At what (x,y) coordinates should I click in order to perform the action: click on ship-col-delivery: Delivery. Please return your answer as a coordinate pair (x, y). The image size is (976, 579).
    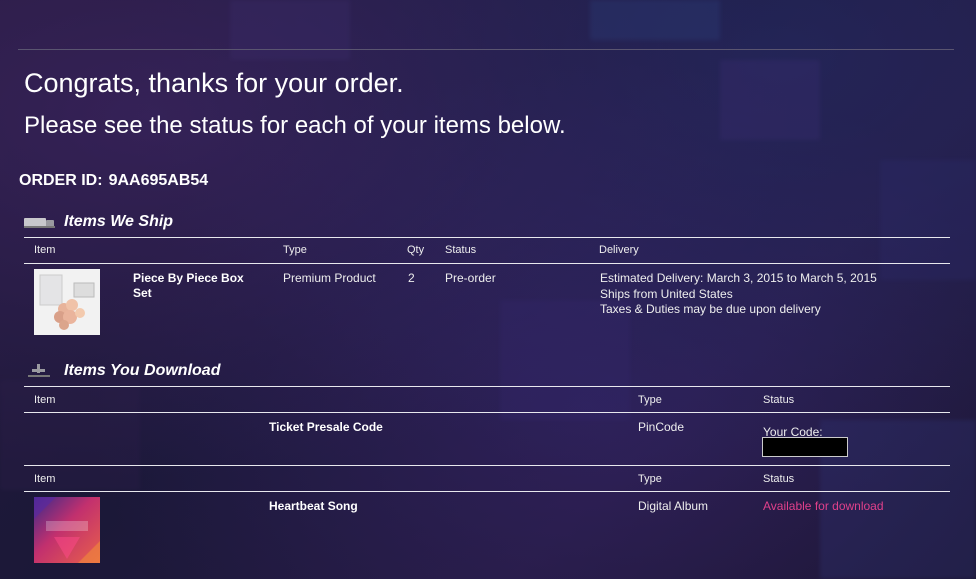
    Looking at the image, I should click on (619, 250).